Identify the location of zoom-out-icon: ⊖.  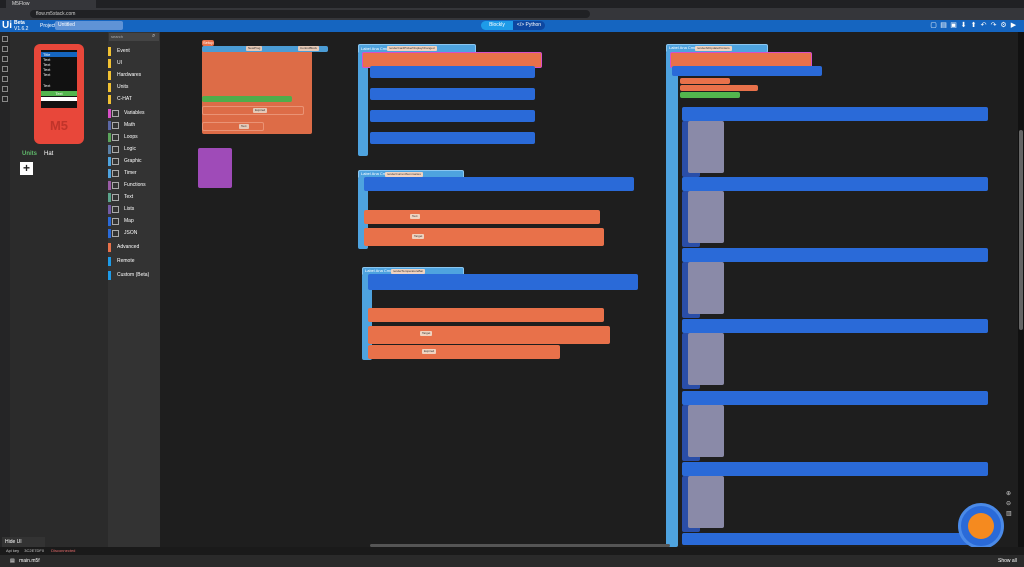
(1008, 503).